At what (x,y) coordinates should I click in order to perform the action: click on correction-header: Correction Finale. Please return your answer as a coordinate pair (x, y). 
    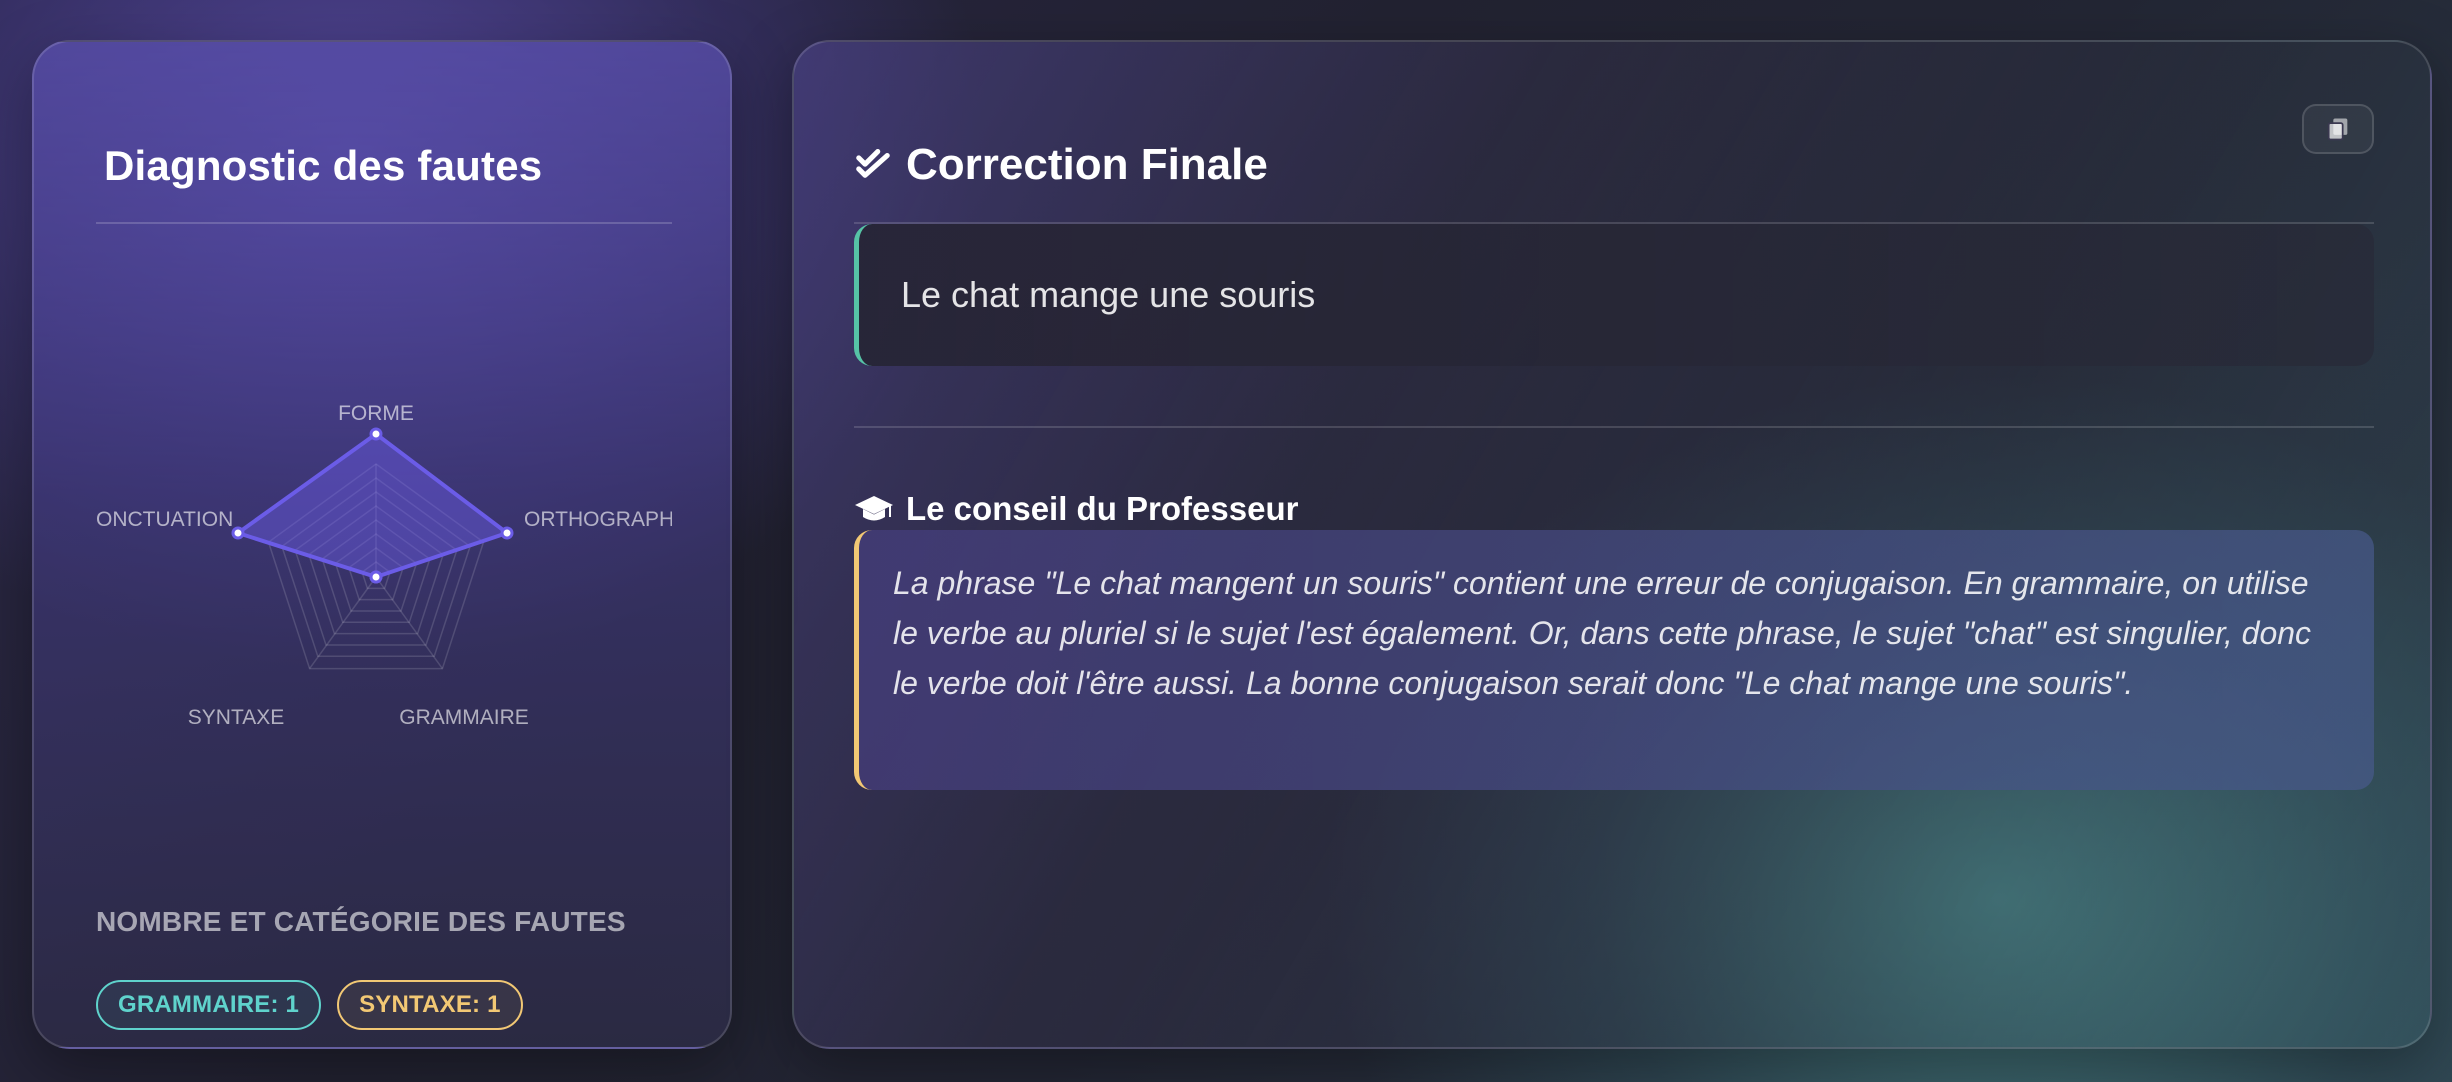
    Looking at the image, I should click on (1061, 165).